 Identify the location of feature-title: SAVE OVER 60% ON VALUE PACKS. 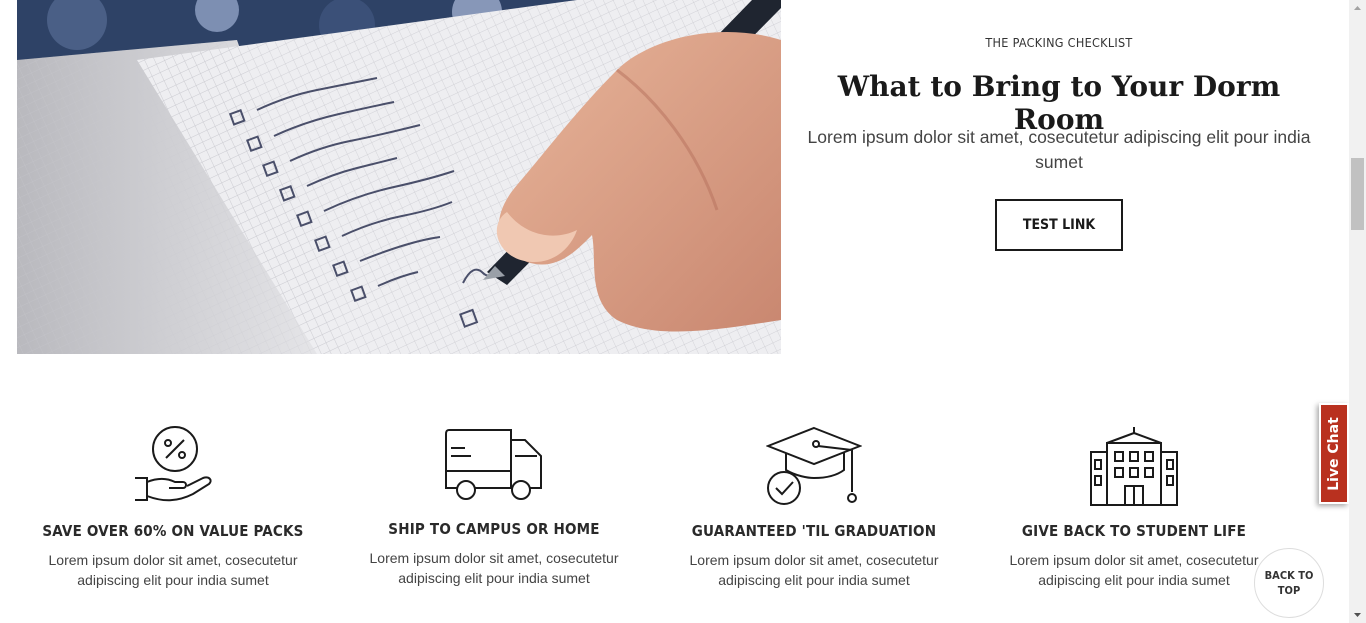
(173, 531).